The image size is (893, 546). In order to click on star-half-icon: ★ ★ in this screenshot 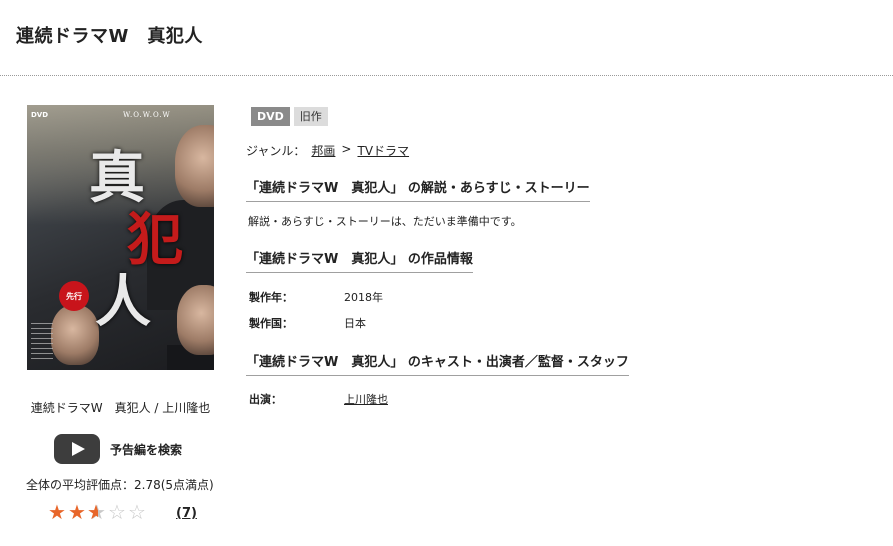, I will do `click(96, 512)`.